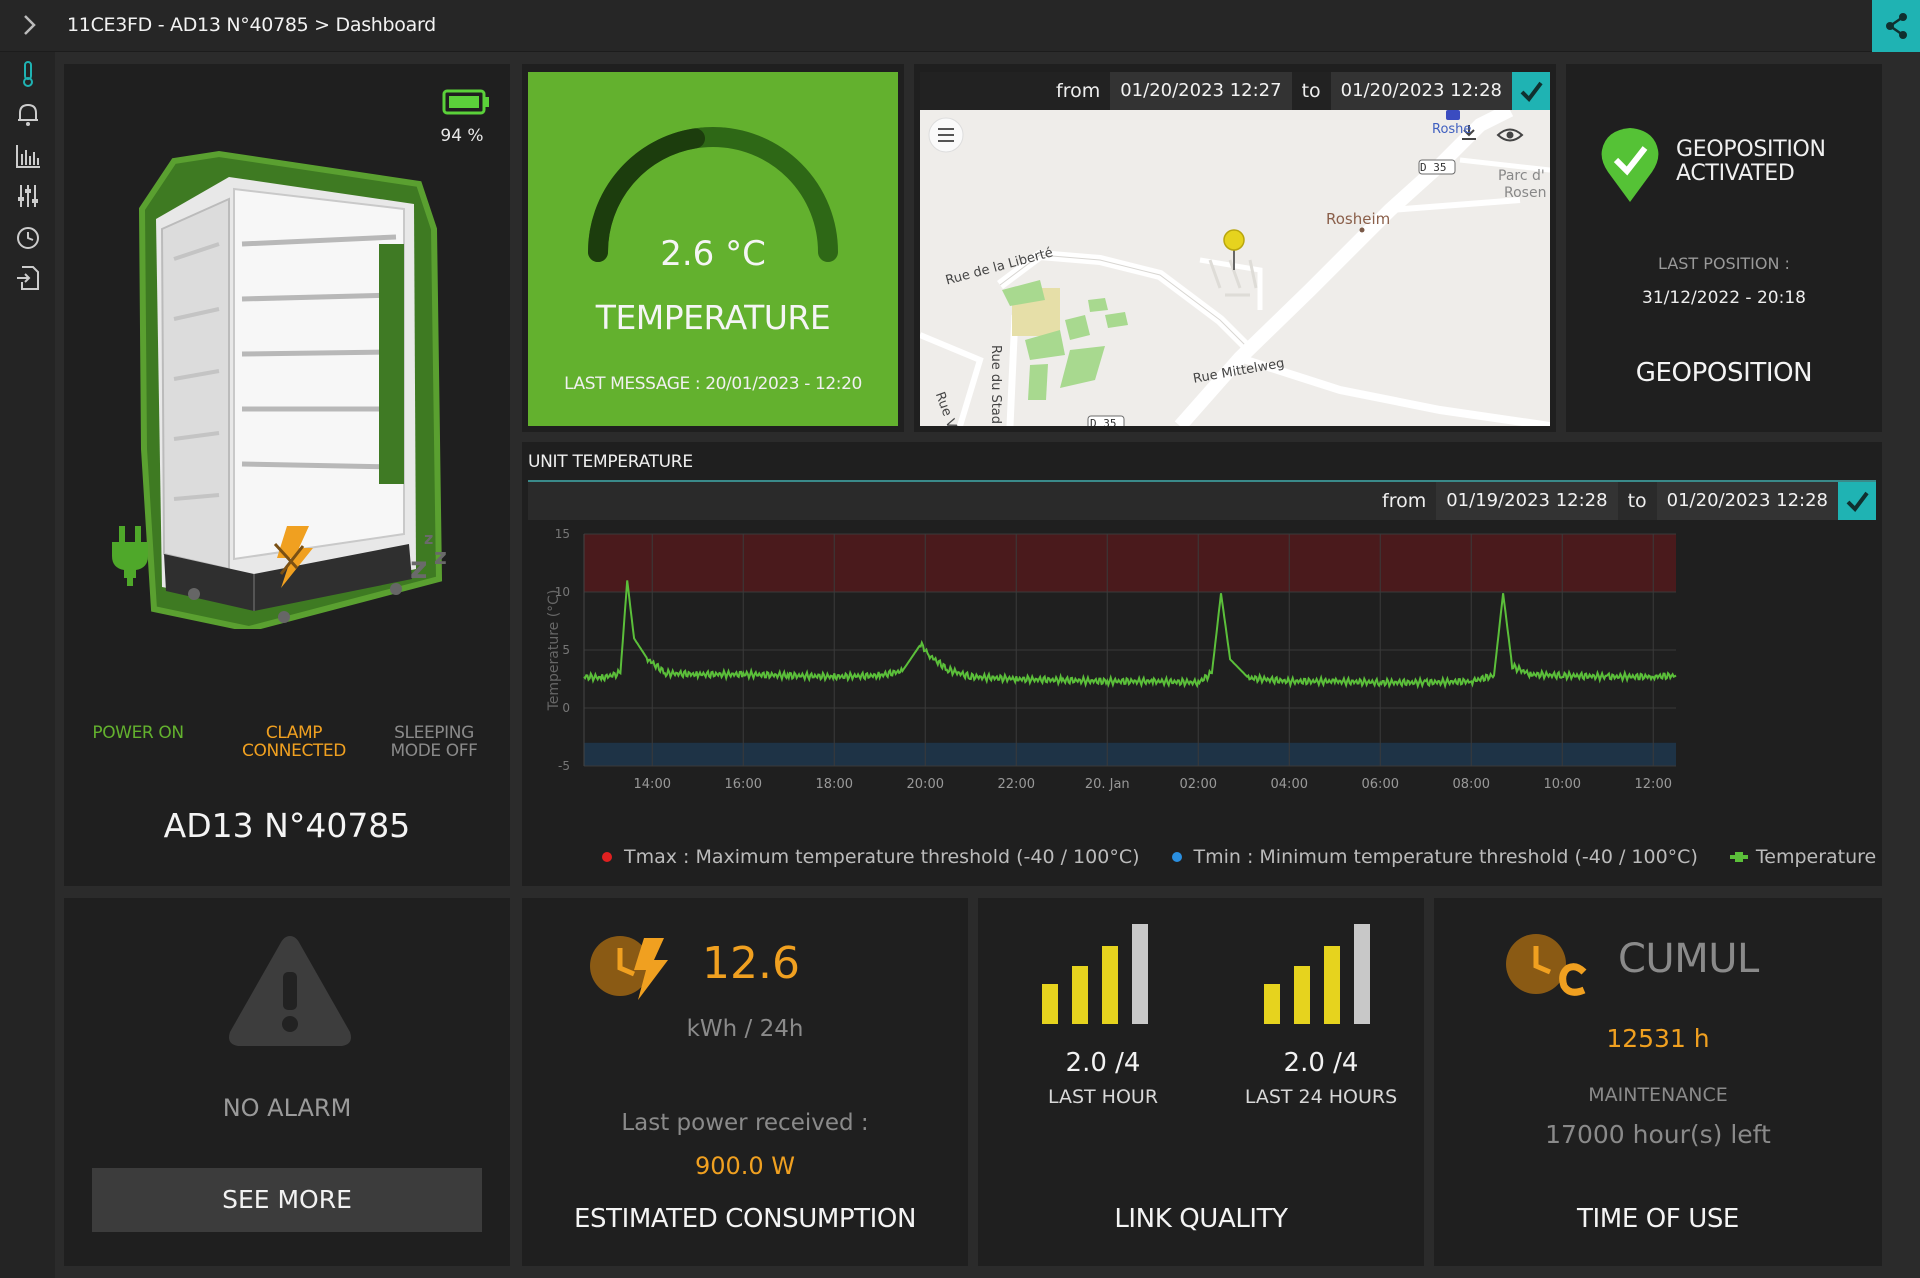 Image resolution: width=1920 pixels, height=1278 pixels. Describe the element at coordinates (1527, 501) in the screenshot. I see `chart-from-date-input: 01/19/2023 12:28` at that location.